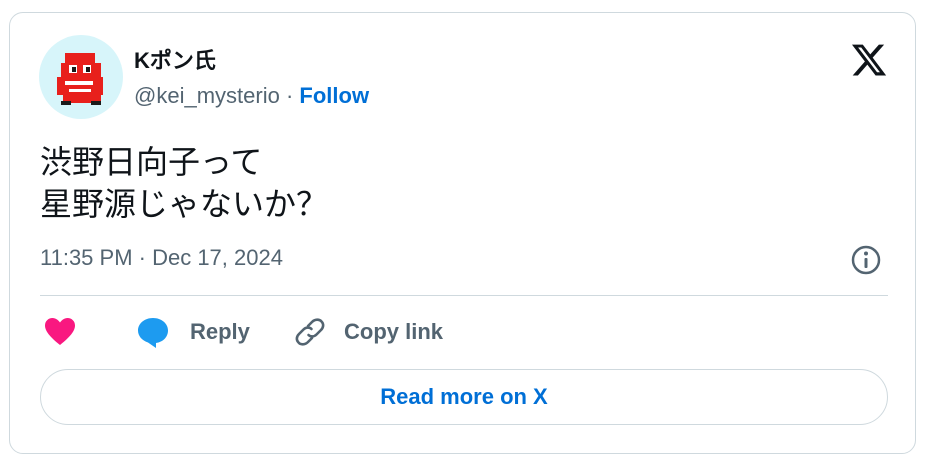  I want to click on divider, so click(464, 295).